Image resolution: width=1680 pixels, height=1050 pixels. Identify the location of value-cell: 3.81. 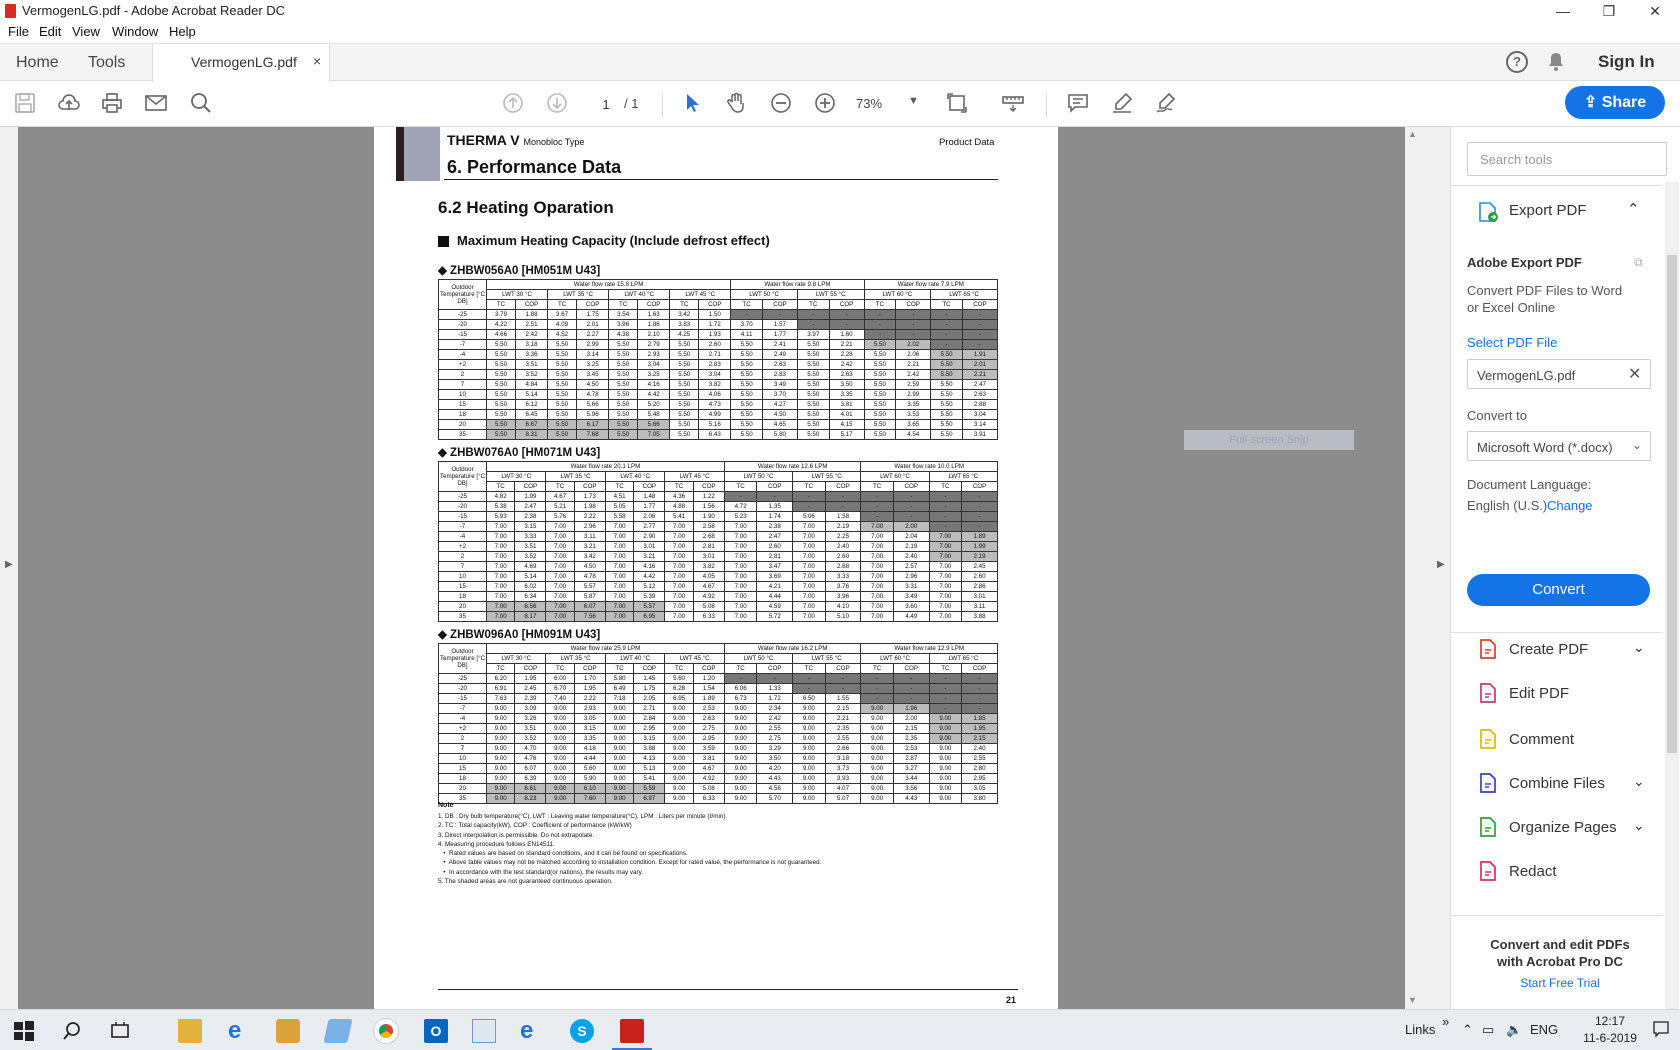
(846, 404).